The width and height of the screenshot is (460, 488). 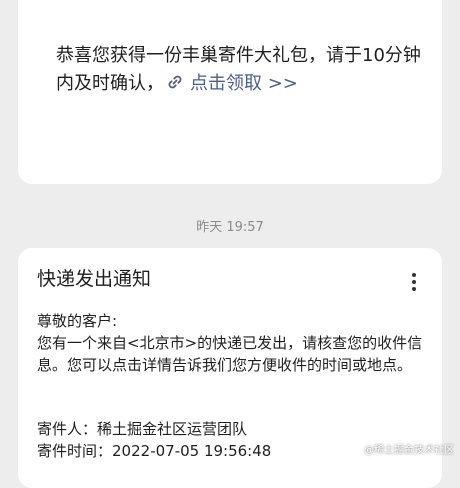 I want to click on claim-link: 点击领取 >>, so click(x=231, y=83).